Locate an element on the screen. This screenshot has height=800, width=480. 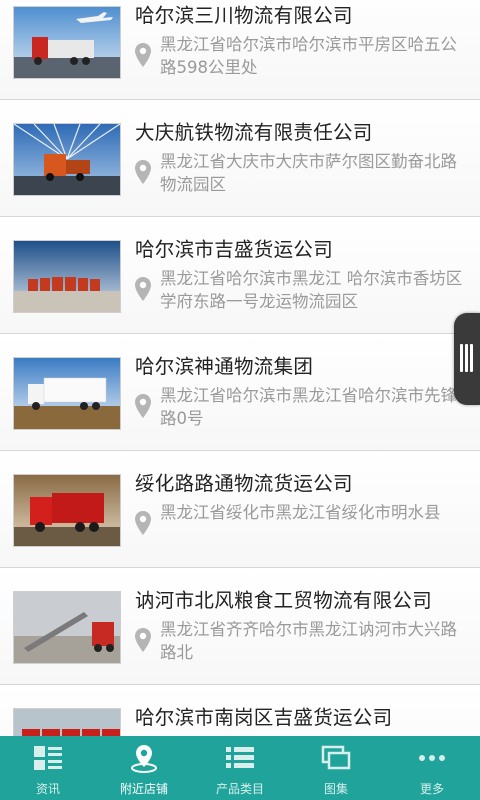
bottom-tab-bar: 资讯 附近店铺 产品类目 图集 更多 is located at coordinates (240, 768).